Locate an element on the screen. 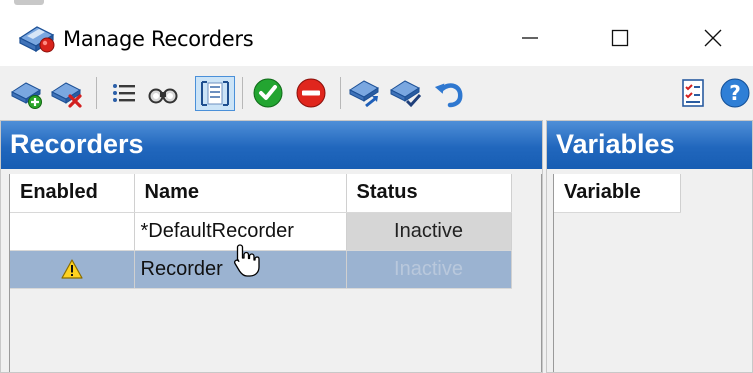  fit-columns-icon is located at coordinates (215, 93).